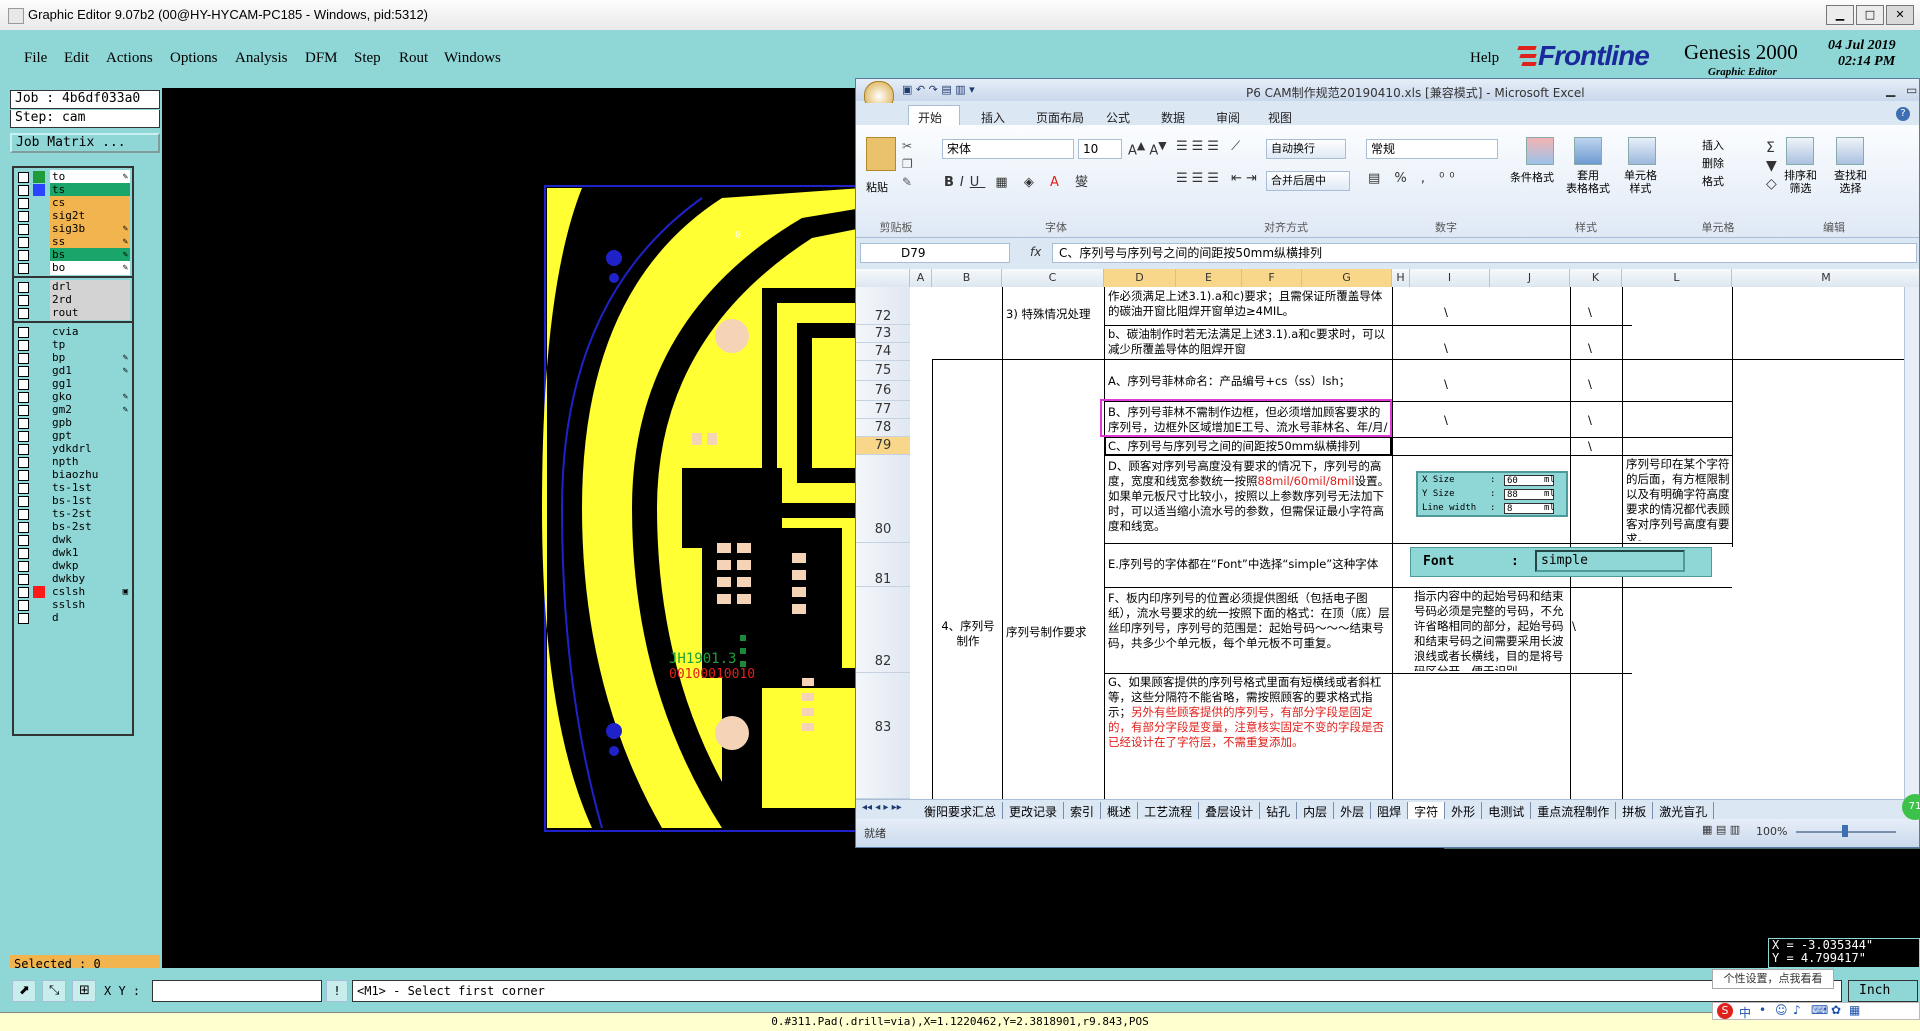  I want to click on grid-tool-icon: ⊞, so click(84, 991).